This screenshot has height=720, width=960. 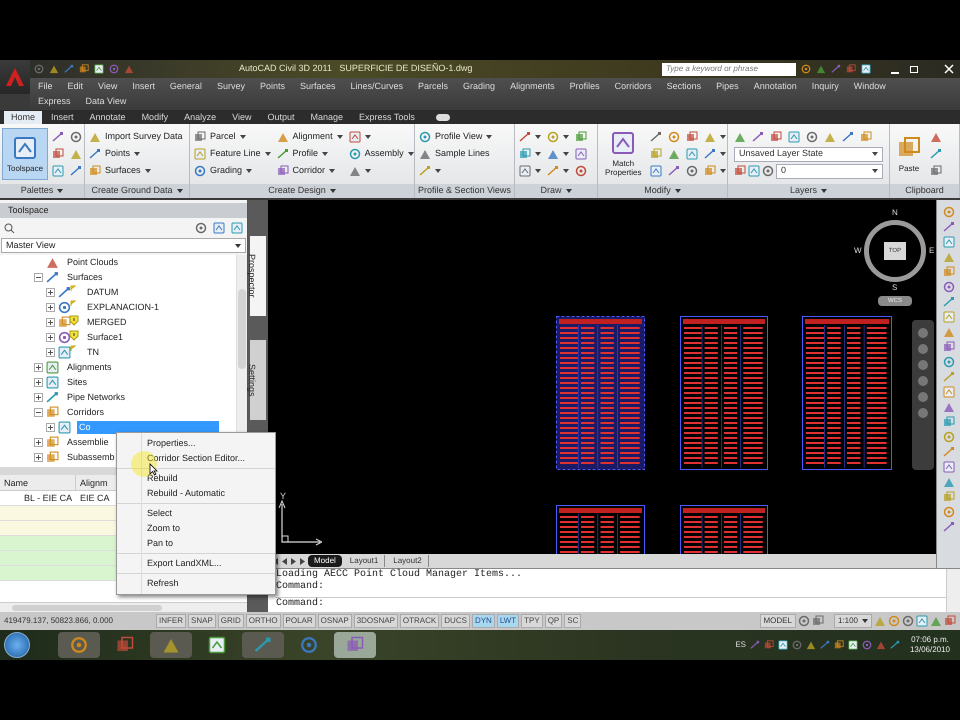 I want to click on coordinates: 419479.137, 50823.866, 0.000, so click(x=59, y=621).